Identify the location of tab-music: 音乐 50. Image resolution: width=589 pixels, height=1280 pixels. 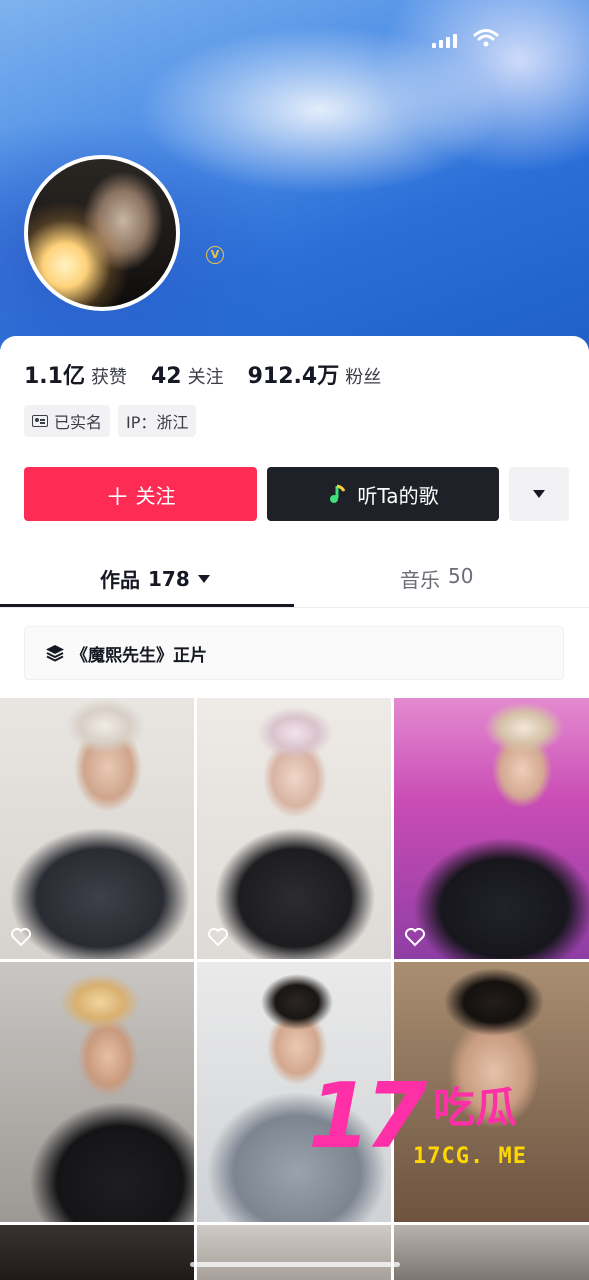
(436, 578).